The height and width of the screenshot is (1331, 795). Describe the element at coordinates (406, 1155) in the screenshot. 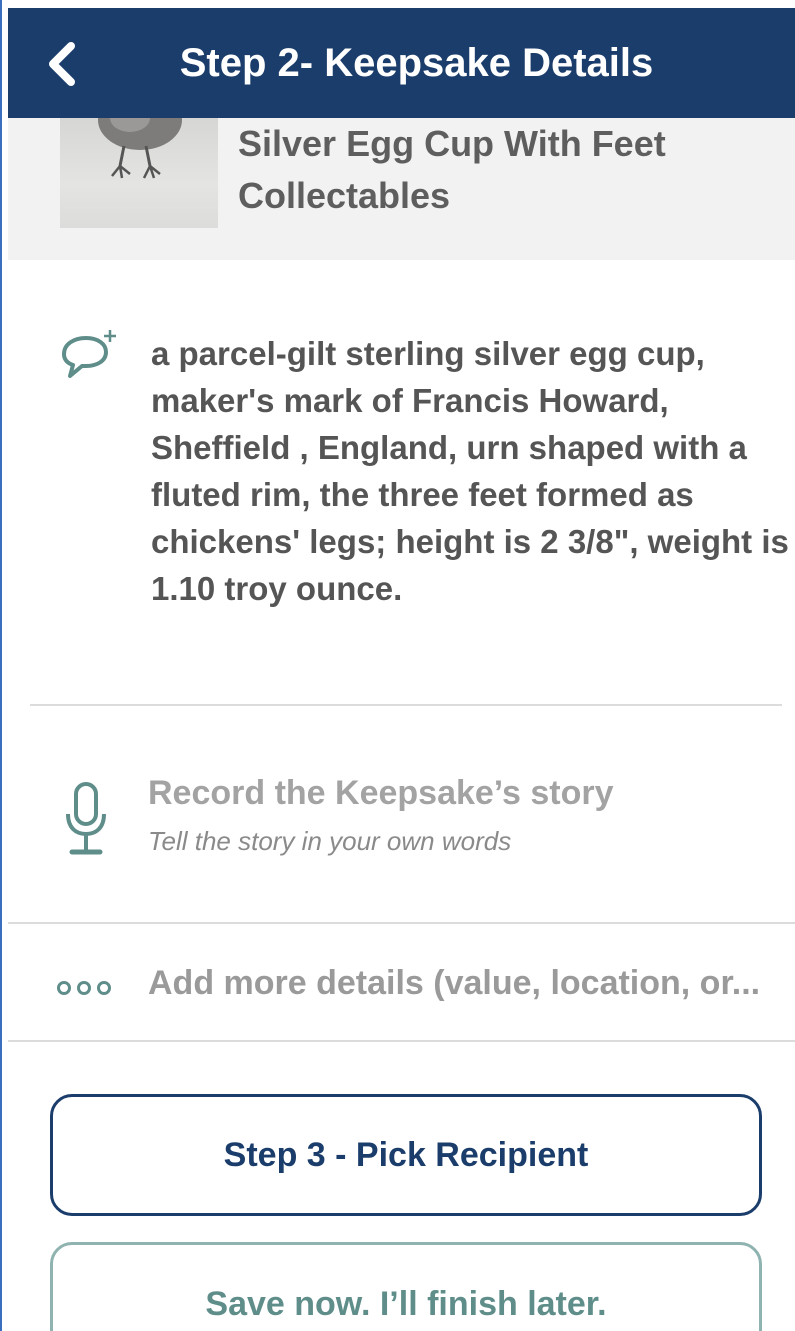

I see `pick-recipient-button: Step 3 - Pick Recipient` at that location.